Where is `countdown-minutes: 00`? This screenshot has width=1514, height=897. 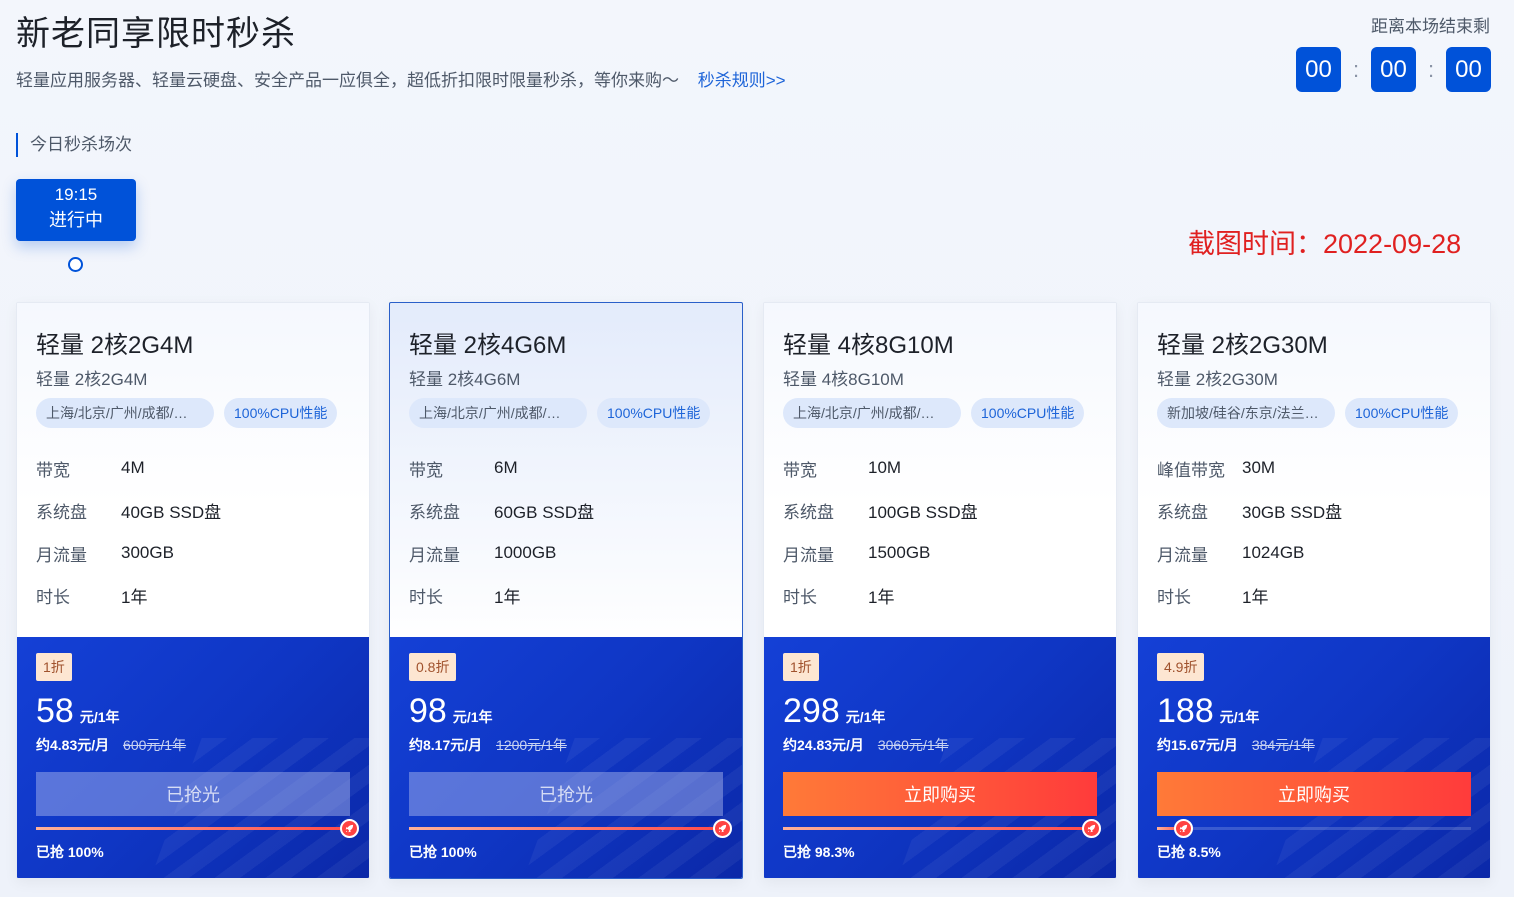 countdown-minutes: 00 is located at coordinates (1393, 69).